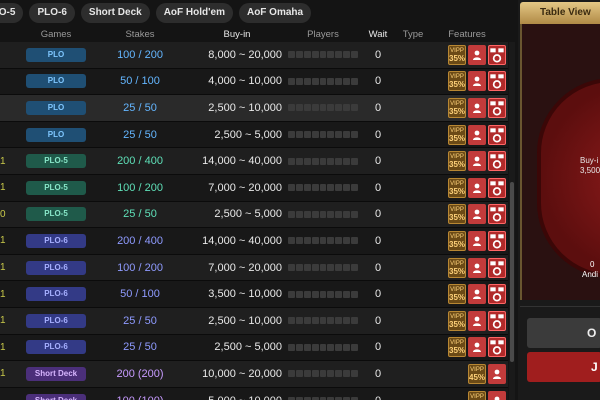  I want to click on table-row: PLO 100 / 200 8,000 ~ 20,000 0 VIPP 35%, so click(254, 55).